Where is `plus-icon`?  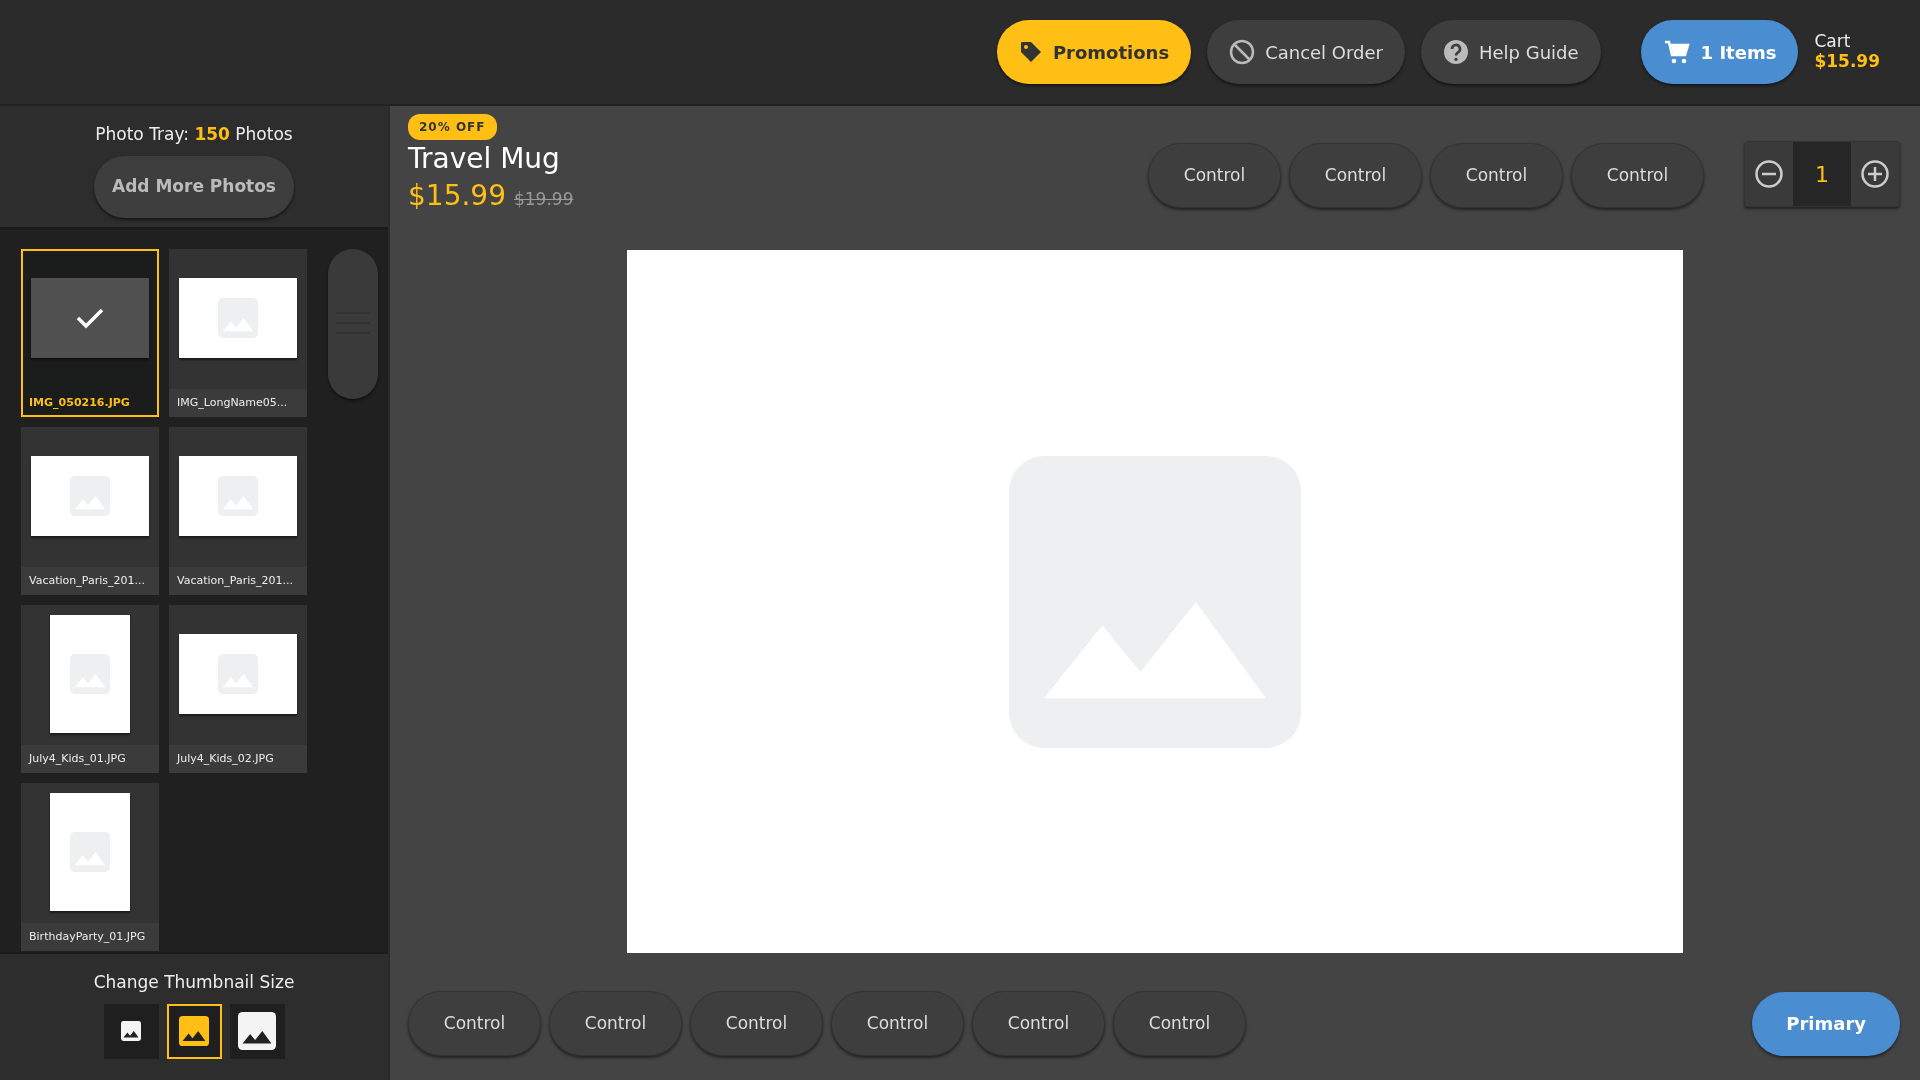
plus-icon is located at coordinates (1875, 174).